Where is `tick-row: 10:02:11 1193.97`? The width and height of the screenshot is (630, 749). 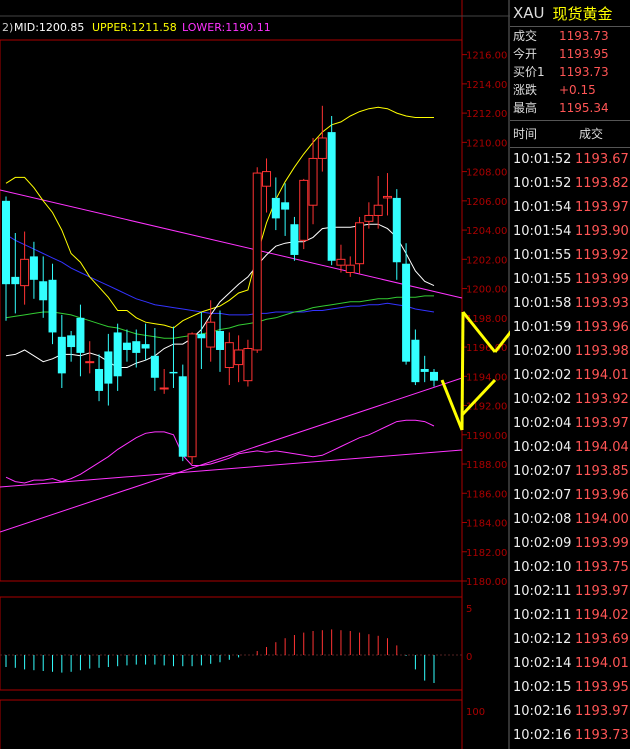
tick-row: 10:02:11 1193.97 is located at coordinates (570, 592).